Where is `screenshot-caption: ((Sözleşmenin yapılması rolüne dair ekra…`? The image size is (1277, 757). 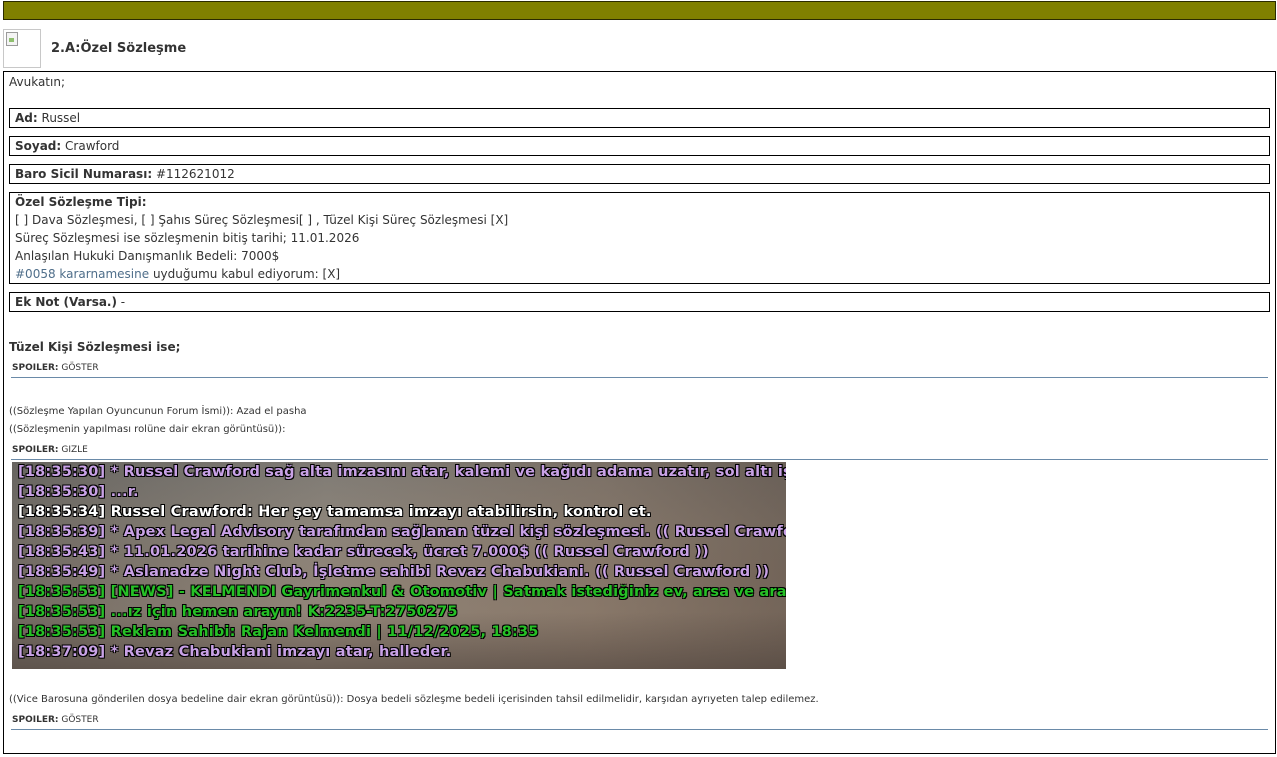 screenshot-caption: ((Sözleşmenin yapılması rolüne dair ekra… is located at coordinates (147, 429).